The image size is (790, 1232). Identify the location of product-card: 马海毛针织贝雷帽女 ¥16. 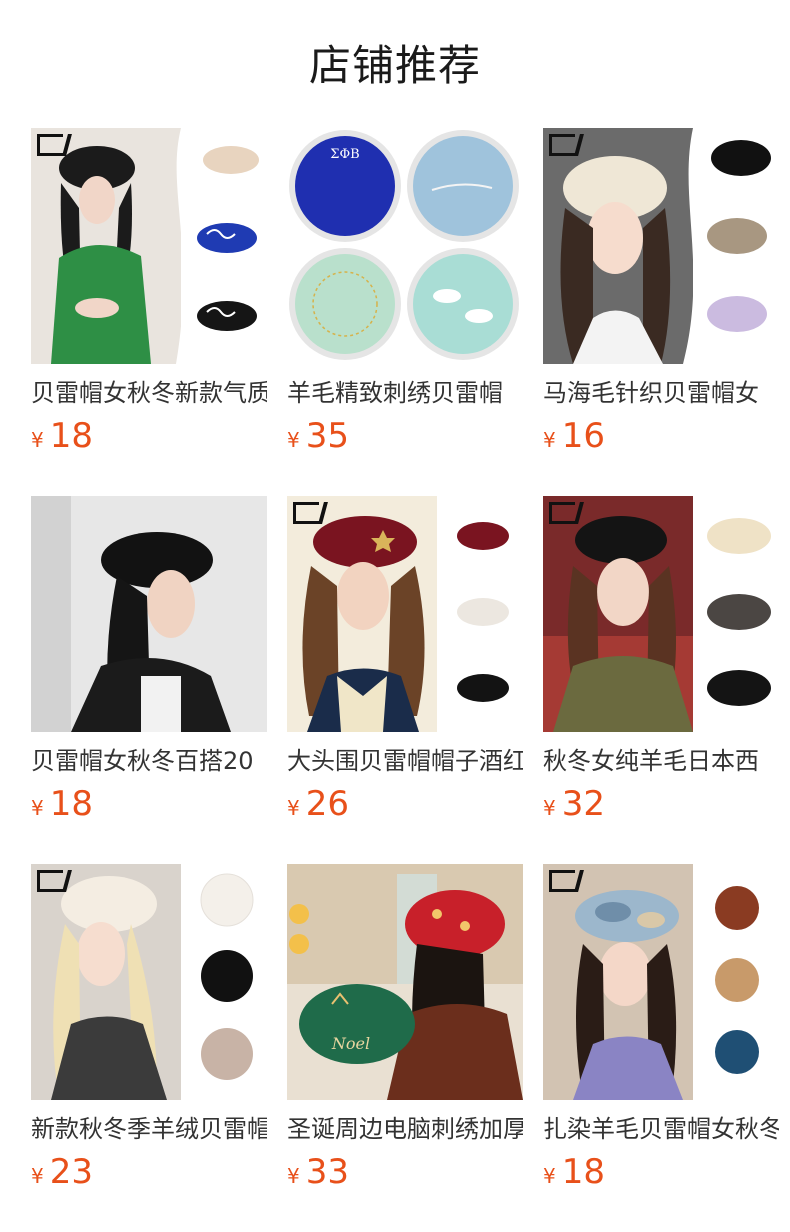
(661, 312).